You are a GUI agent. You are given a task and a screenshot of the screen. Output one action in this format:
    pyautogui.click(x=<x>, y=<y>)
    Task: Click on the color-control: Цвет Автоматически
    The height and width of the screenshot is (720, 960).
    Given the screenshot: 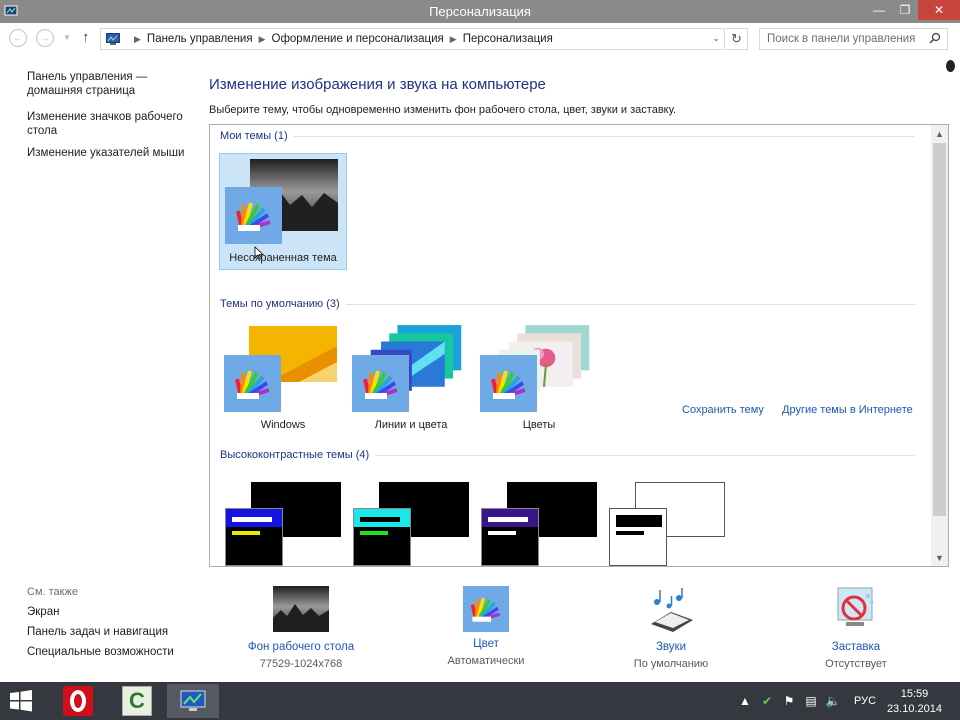 What is the action you would take?
    pyautogui.click(x=486, y=626)
    